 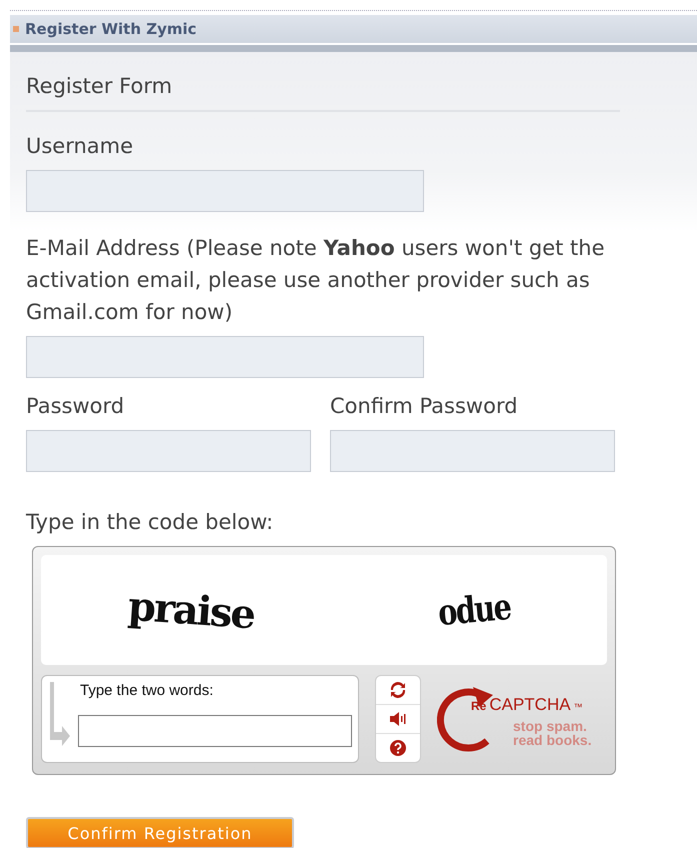 I want to click on captcha-input, so click(x=215, y=731).